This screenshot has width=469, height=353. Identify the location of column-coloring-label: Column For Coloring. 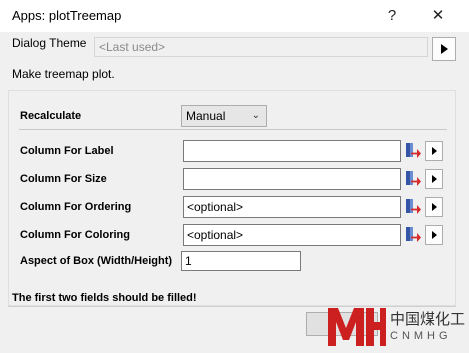
(75, 235).